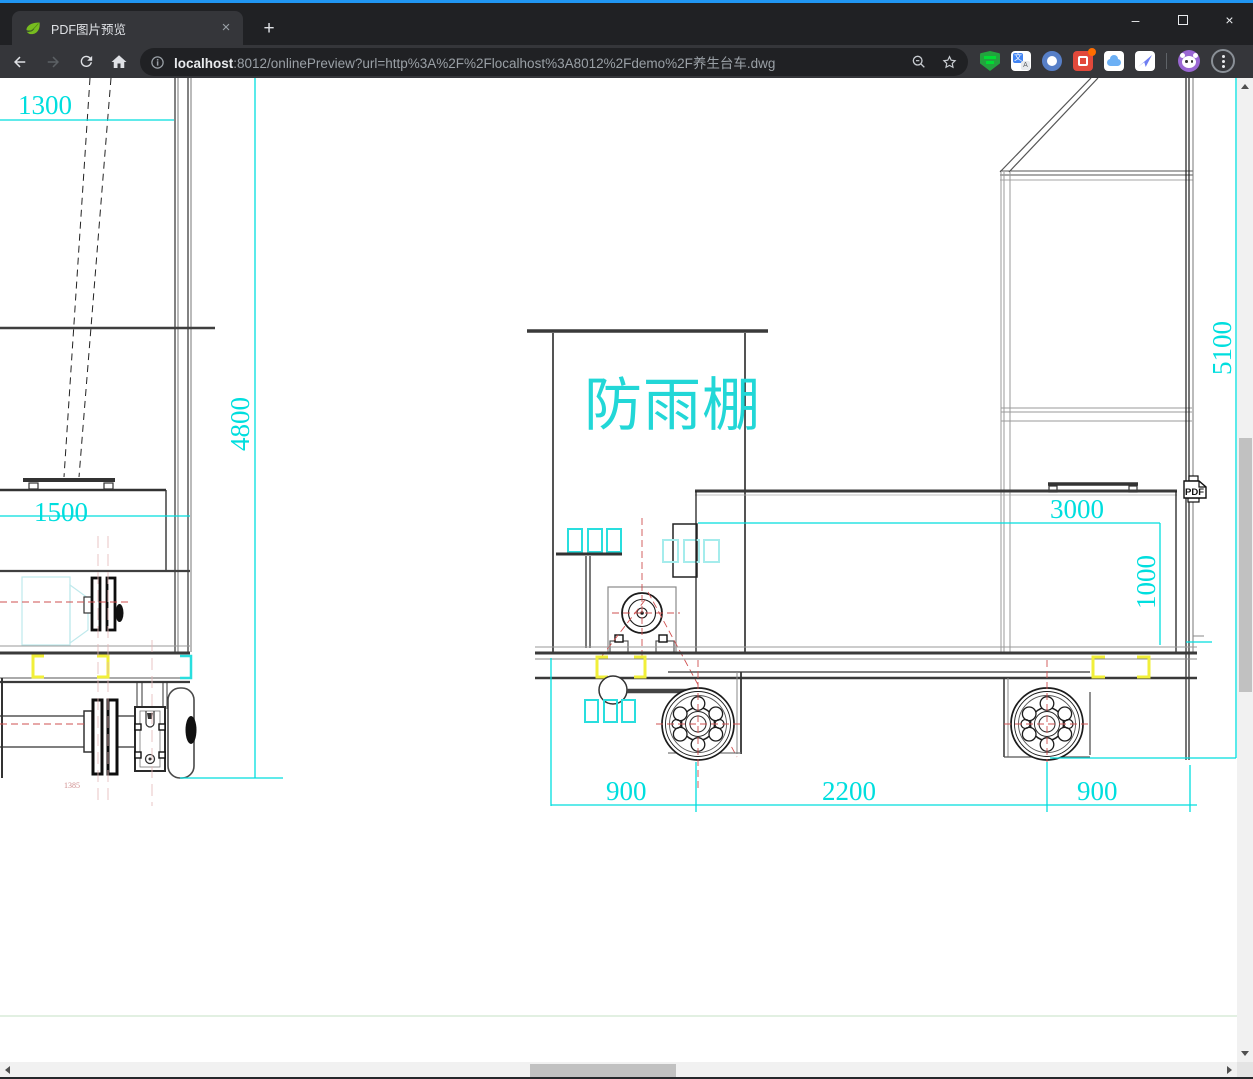  What do you see at coordinates (949, 62) in the screenshot?
I see `bookmark-star-icon` at bounding box center [949, 62].